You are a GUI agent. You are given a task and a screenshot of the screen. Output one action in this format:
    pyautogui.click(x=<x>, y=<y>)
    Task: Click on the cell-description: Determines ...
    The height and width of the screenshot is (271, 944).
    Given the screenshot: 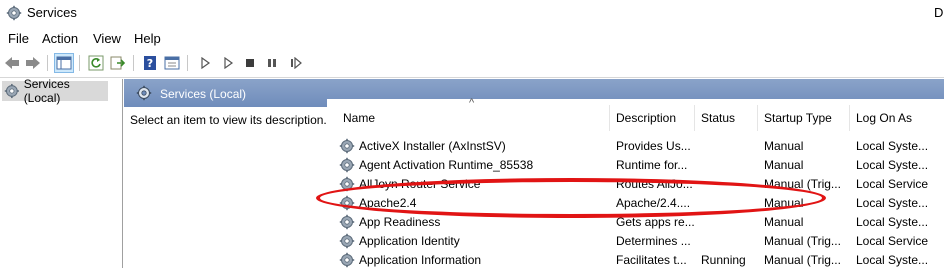 What is the action you would take?
    pyautogui.click(x=653, y=241)
    